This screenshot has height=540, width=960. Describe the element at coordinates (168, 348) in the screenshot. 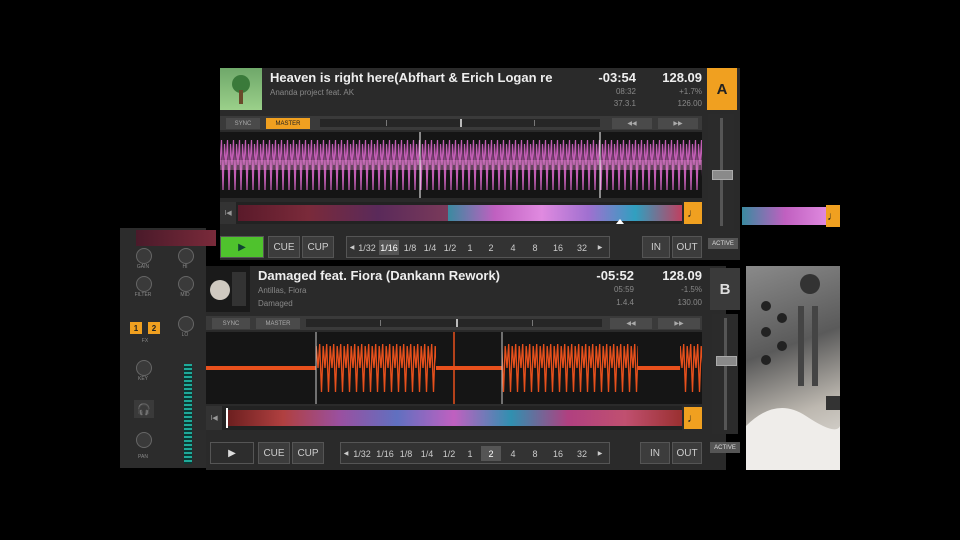

I see `mixer-panel: GAIN HI FILTER MID 1 2 FX LO KEY 🎧 PAN` at that location.